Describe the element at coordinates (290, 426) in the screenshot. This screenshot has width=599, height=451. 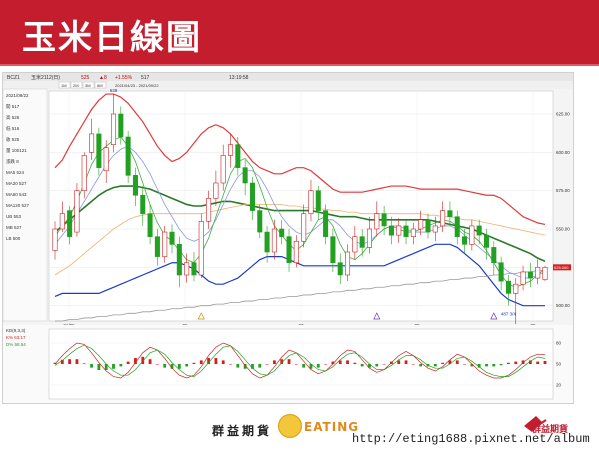
I see `sun-icon` at that location.